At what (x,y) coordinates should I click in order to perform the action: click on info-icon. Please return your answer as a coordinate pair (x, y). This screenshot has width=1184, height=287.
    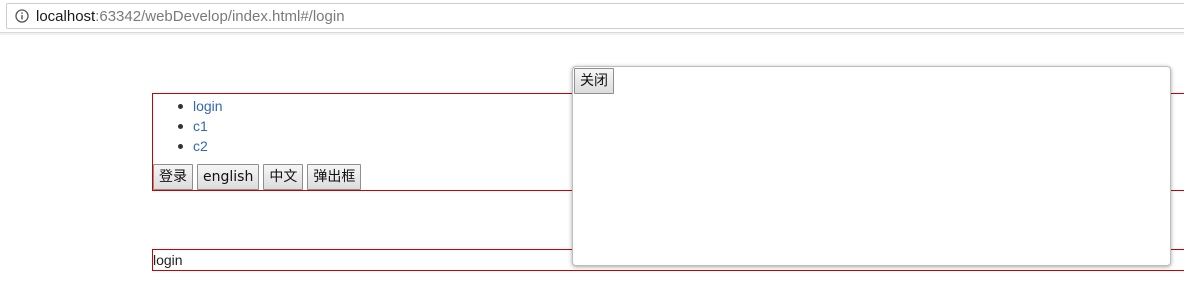
    Looking at the image, I should click on (22, 16).